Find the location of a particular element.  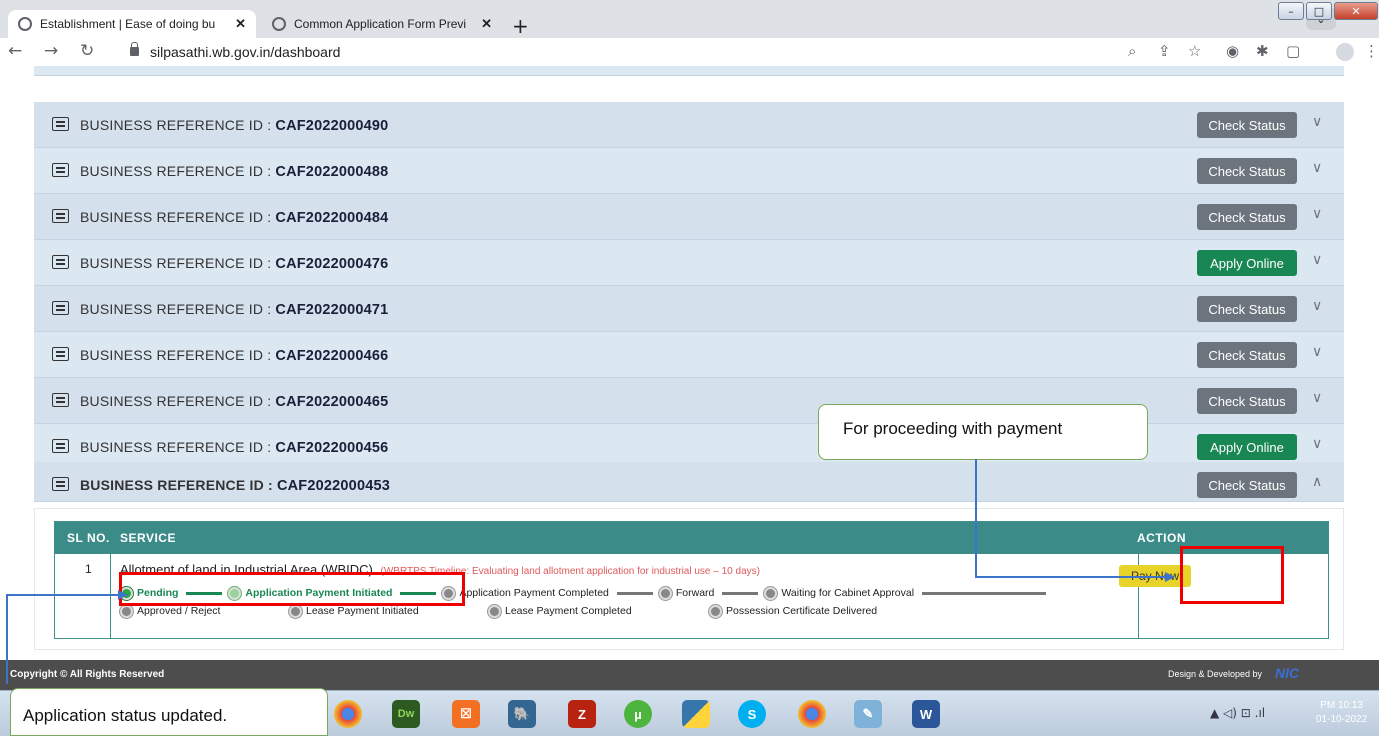

system-tray-icons: ▲ ◁) ⊡ .ıl is located at coordinates (1237, 713).